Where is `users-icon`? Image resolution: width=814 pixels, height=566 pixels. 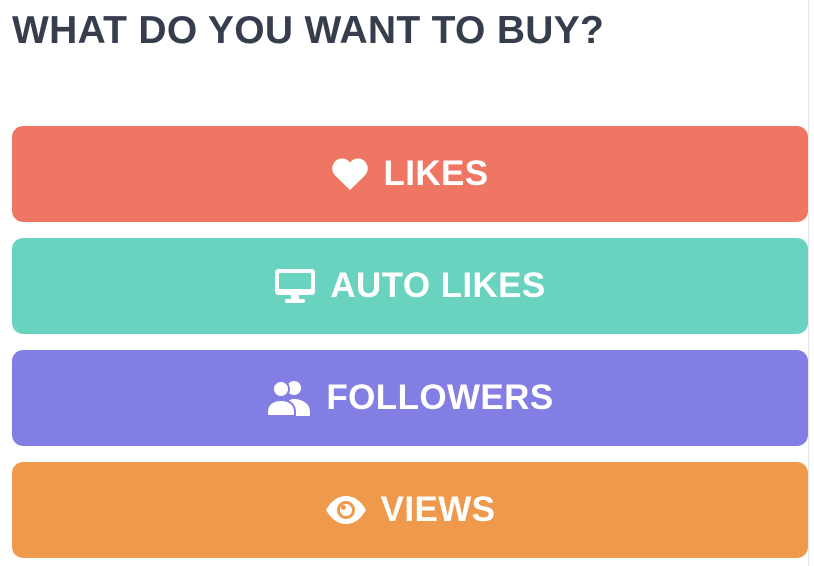
users-icon is located at coordinates (289, 398).